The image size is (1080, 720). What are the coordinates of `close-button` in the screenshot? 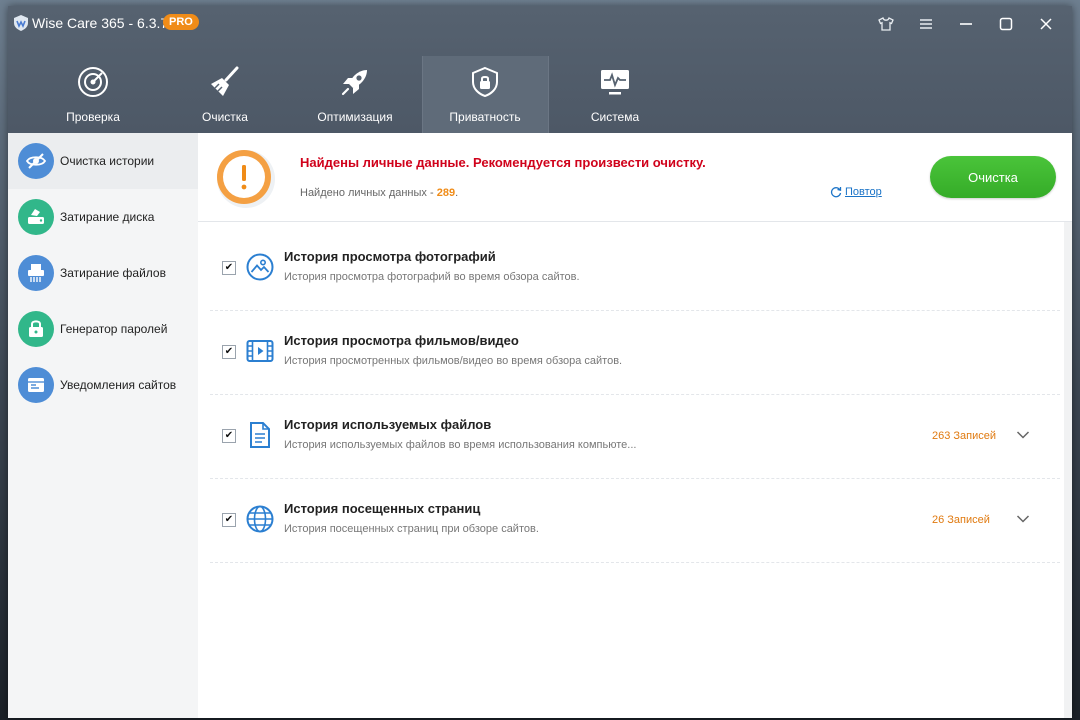 It's located at (1046, 24).